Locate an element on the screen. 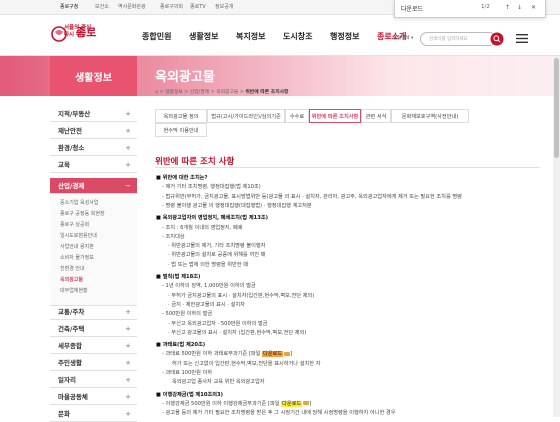 Image resolution: width=560 pixels, height=422 pixels. find-prev-button: ↑ is located at coordinates (507, 8).